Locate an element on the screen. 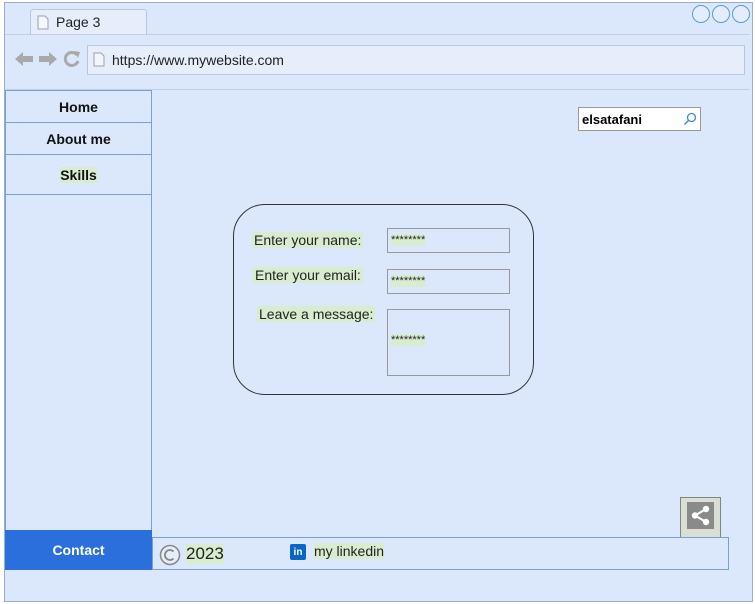  tab-divider is located at coordinates (377, 34).